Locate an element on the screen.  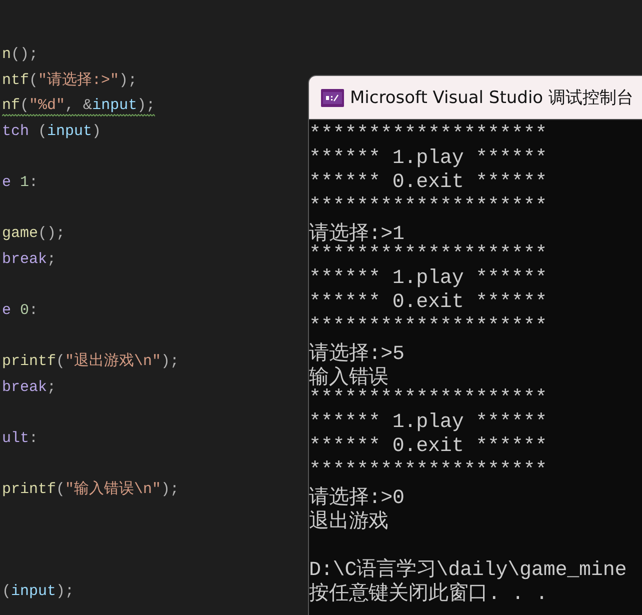
code-line: ntf("请选择:>"); is located at coordinates (70, 80).